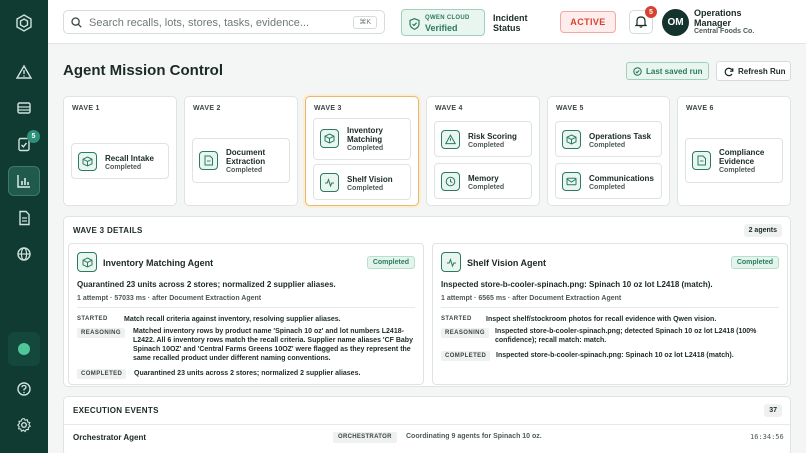 The image size is (806, 453). I want to click on user-org: Central Foods Co., so click(724, 31).